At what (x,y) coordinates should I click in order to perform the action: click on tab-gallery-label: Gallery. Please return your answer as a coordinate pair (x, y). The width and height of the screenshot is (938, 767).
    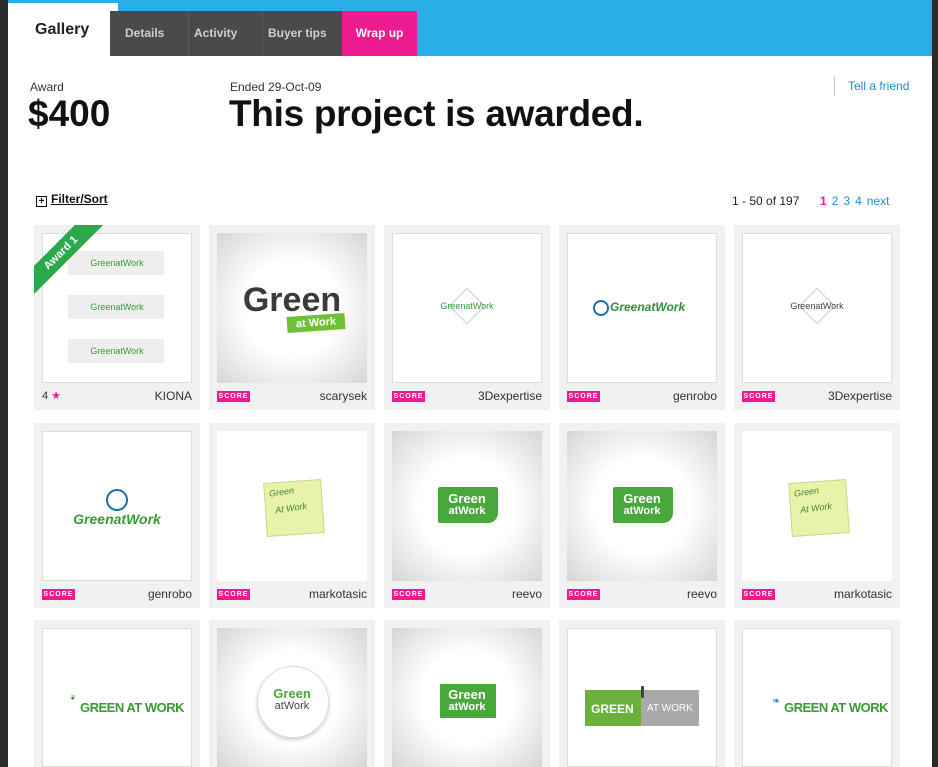
    Looking at the image, I should click on (62, 29).